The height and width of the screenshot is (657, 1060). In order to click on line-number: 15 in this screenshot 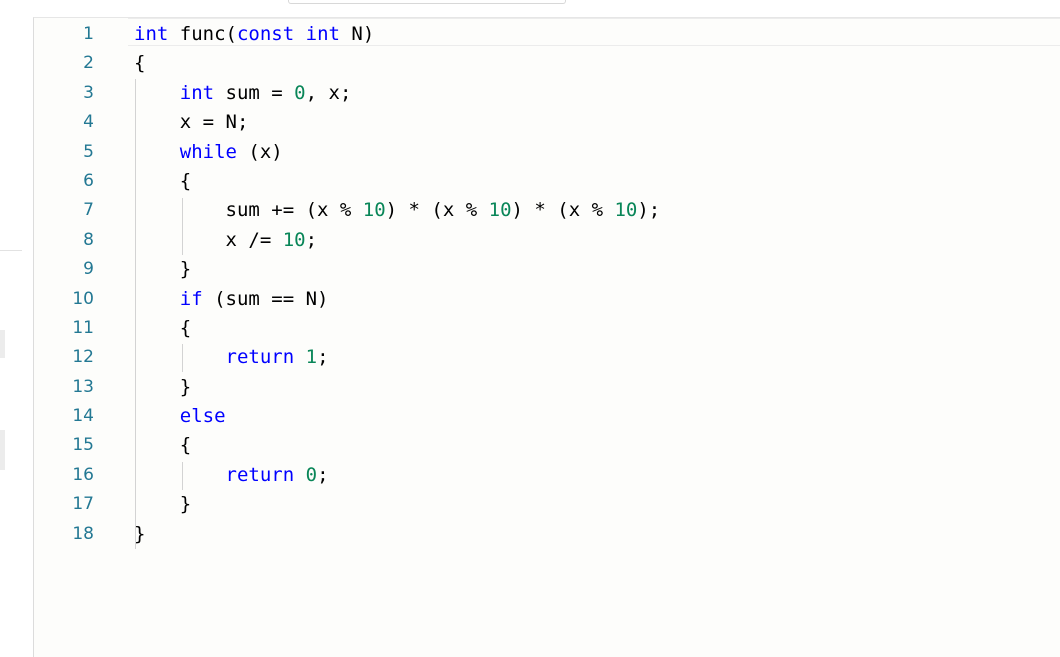, I will do `click(83, 445)`.